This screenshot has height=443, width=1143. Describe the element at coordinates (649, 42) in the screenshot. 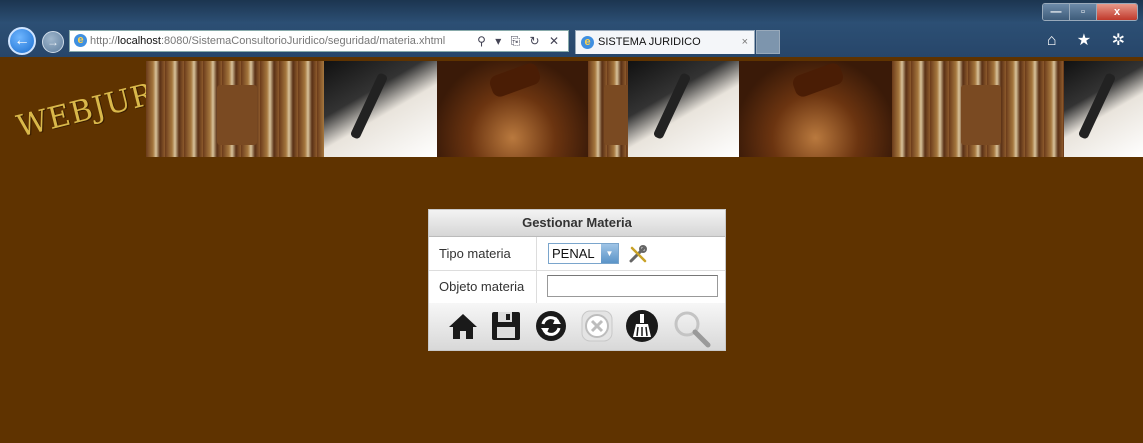

I see `tab-title: SISTEMA JURIDICO` at that location.